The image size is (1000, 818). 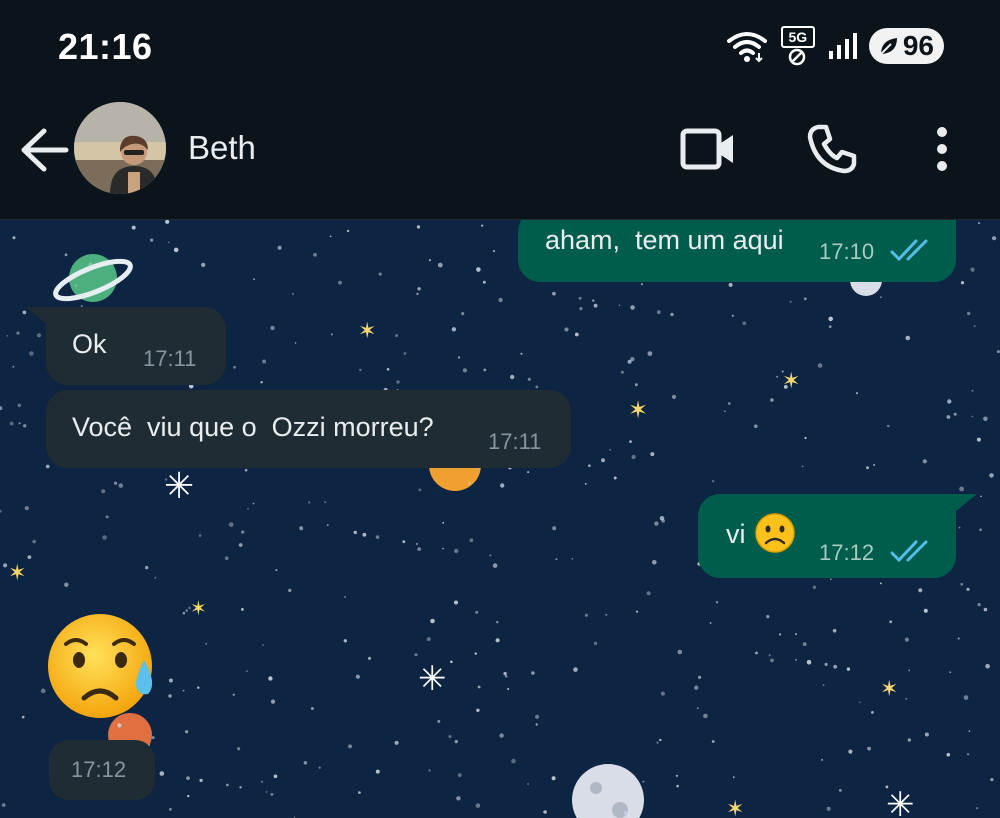 I want to click on read-receipt-icon, so click(x=909, y=250).